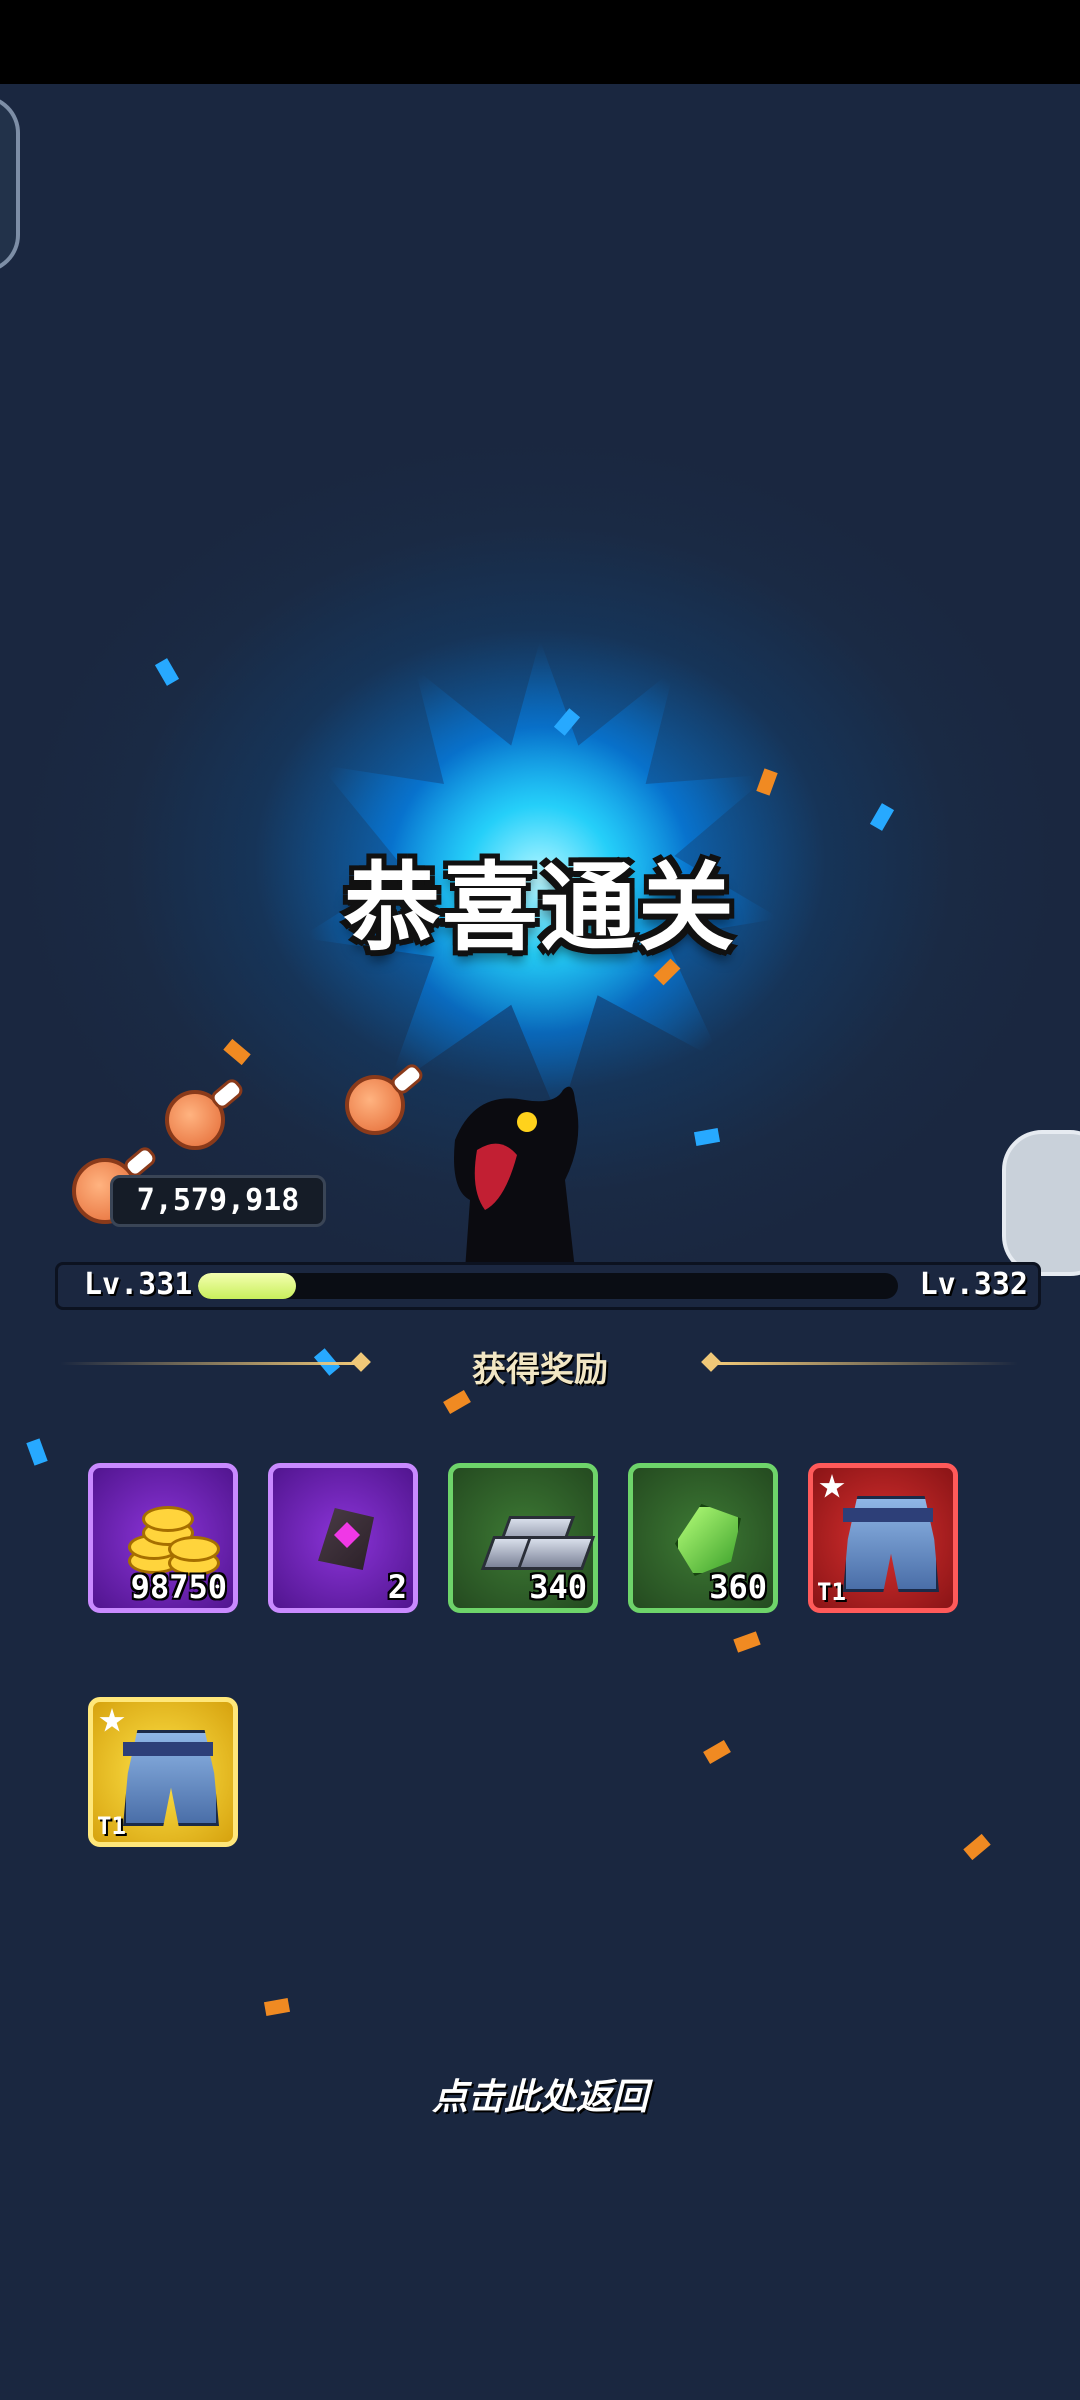  Describe the element at coordinates (247, 1286) in the screenshot. I see `level-progress-fill` at that location.